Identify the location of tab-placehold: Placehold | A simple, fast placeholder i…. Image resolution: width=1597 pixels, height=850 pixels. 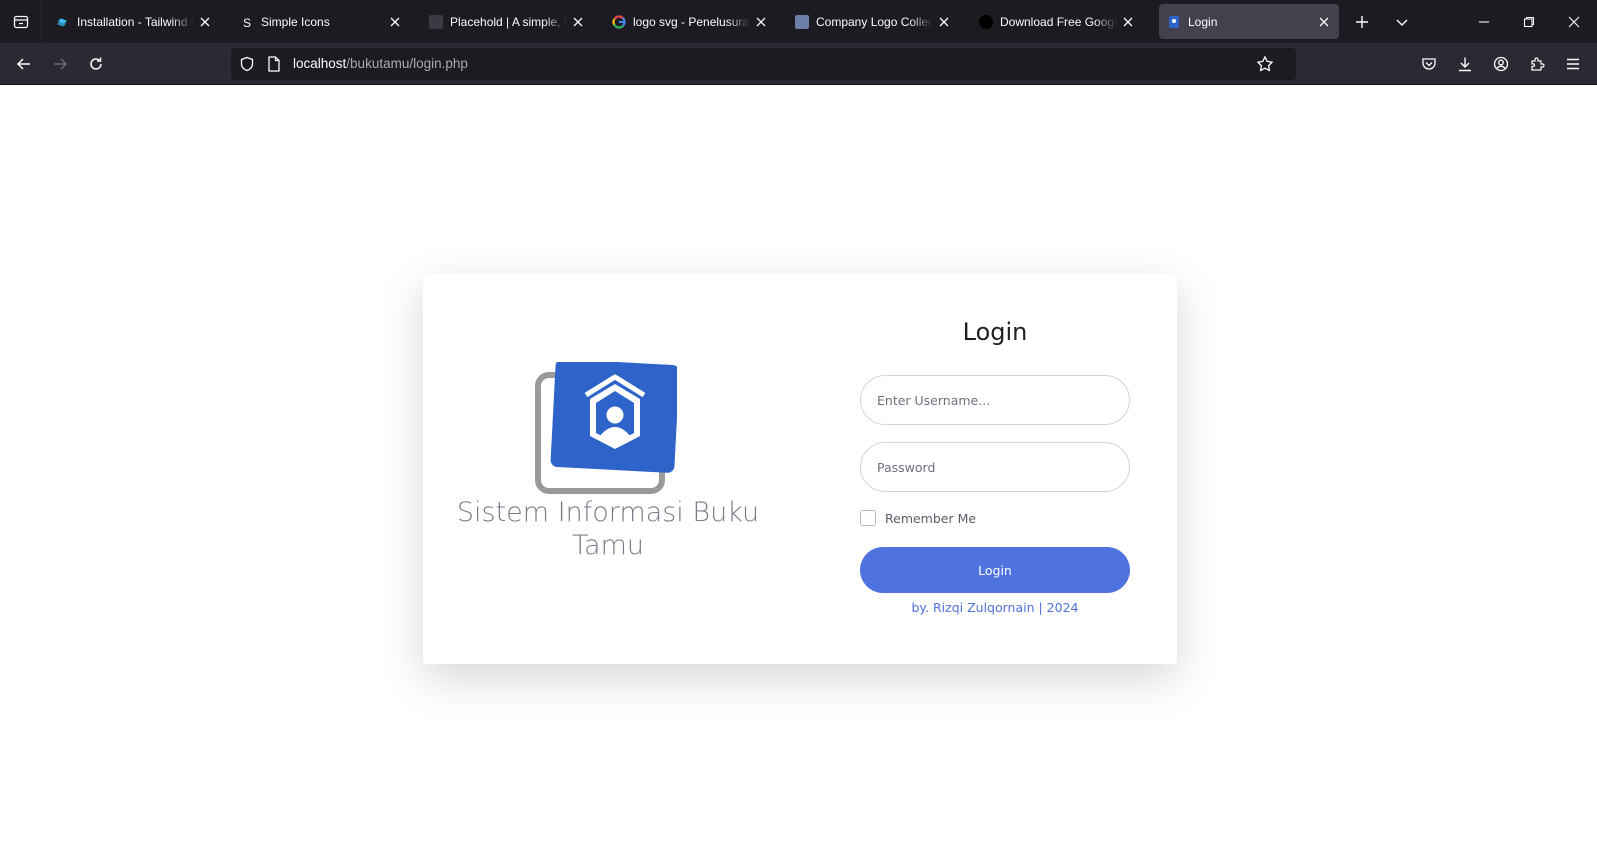
(507, 21).